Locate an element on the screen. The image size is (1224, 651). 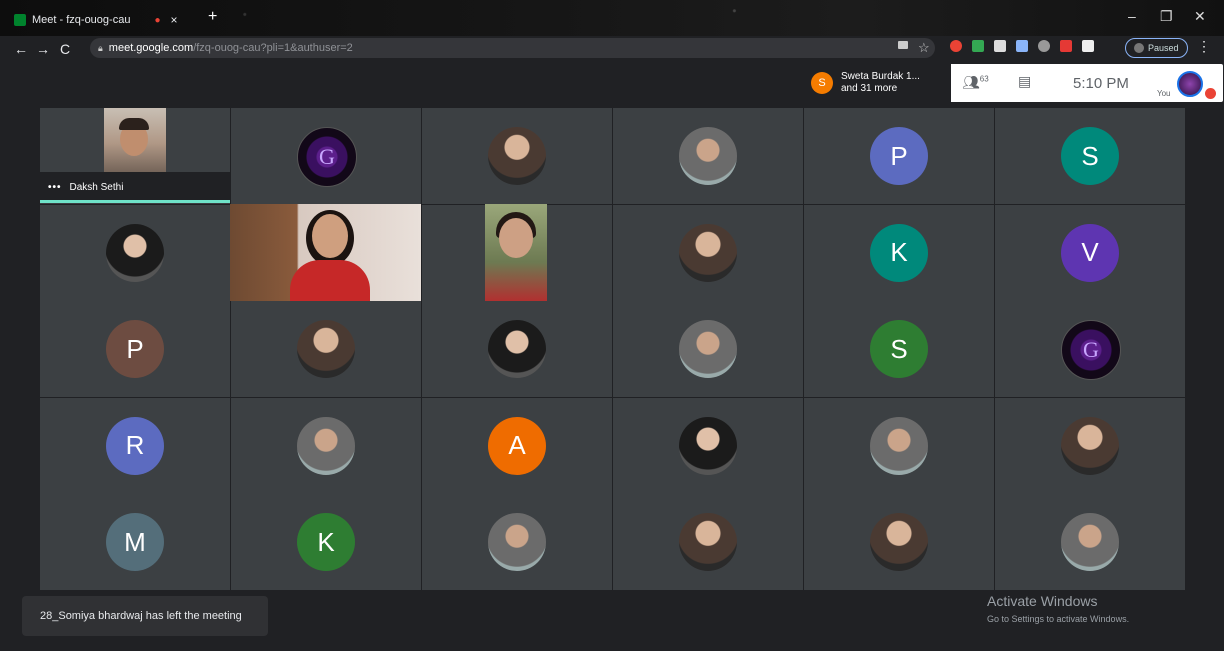
meet-controls: 👥︎63 ▤ 5:10 PM You is located at coordinates (1014, 83).